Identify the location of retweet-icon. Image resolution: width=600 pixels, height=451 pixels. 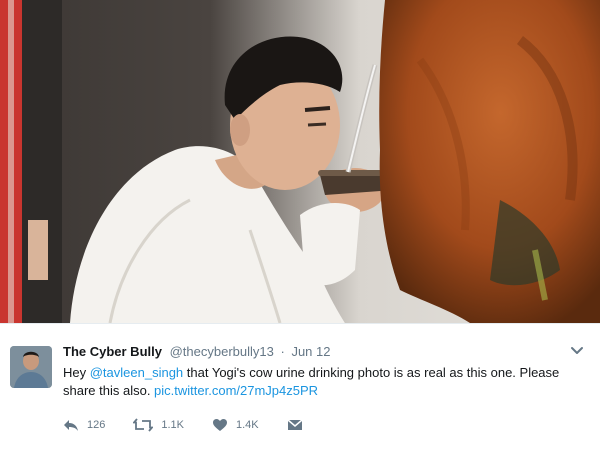
(143, 425).